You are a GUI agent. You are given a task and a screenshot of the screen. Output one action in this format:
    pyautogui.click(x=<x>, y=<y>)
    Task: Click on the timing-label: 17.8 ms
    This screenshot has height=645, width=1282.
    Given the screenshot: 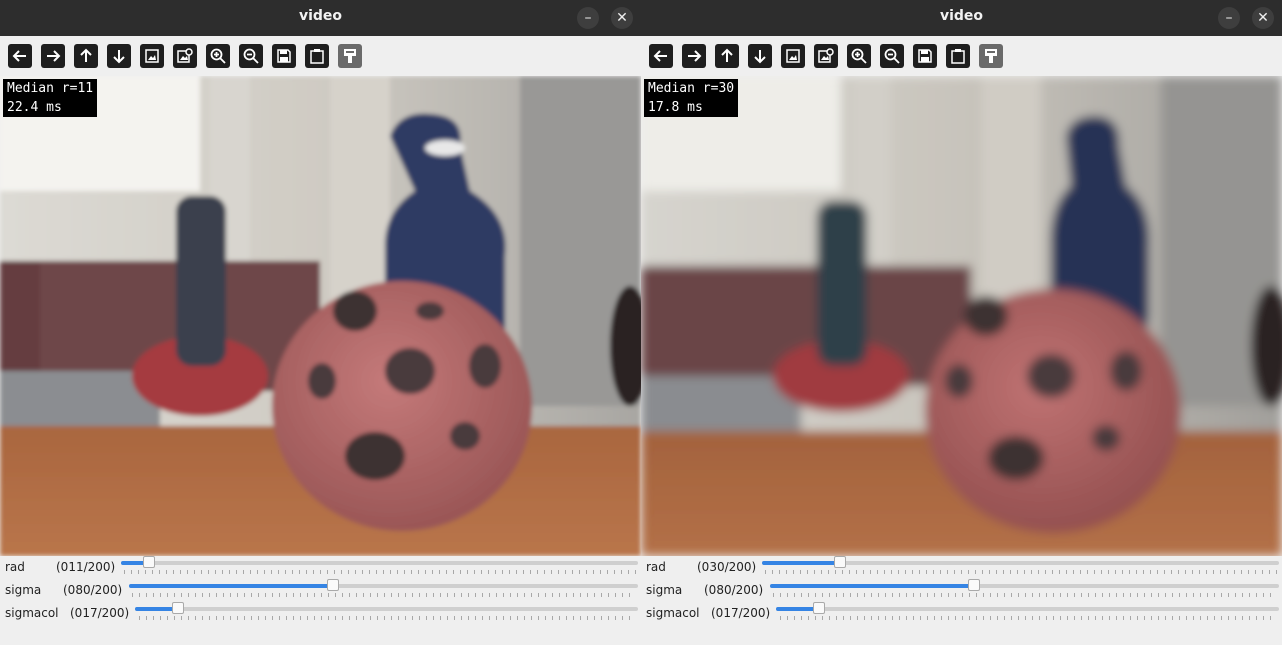 What is the action you would take?
    pyautogui.click(x=675, y=107)
    